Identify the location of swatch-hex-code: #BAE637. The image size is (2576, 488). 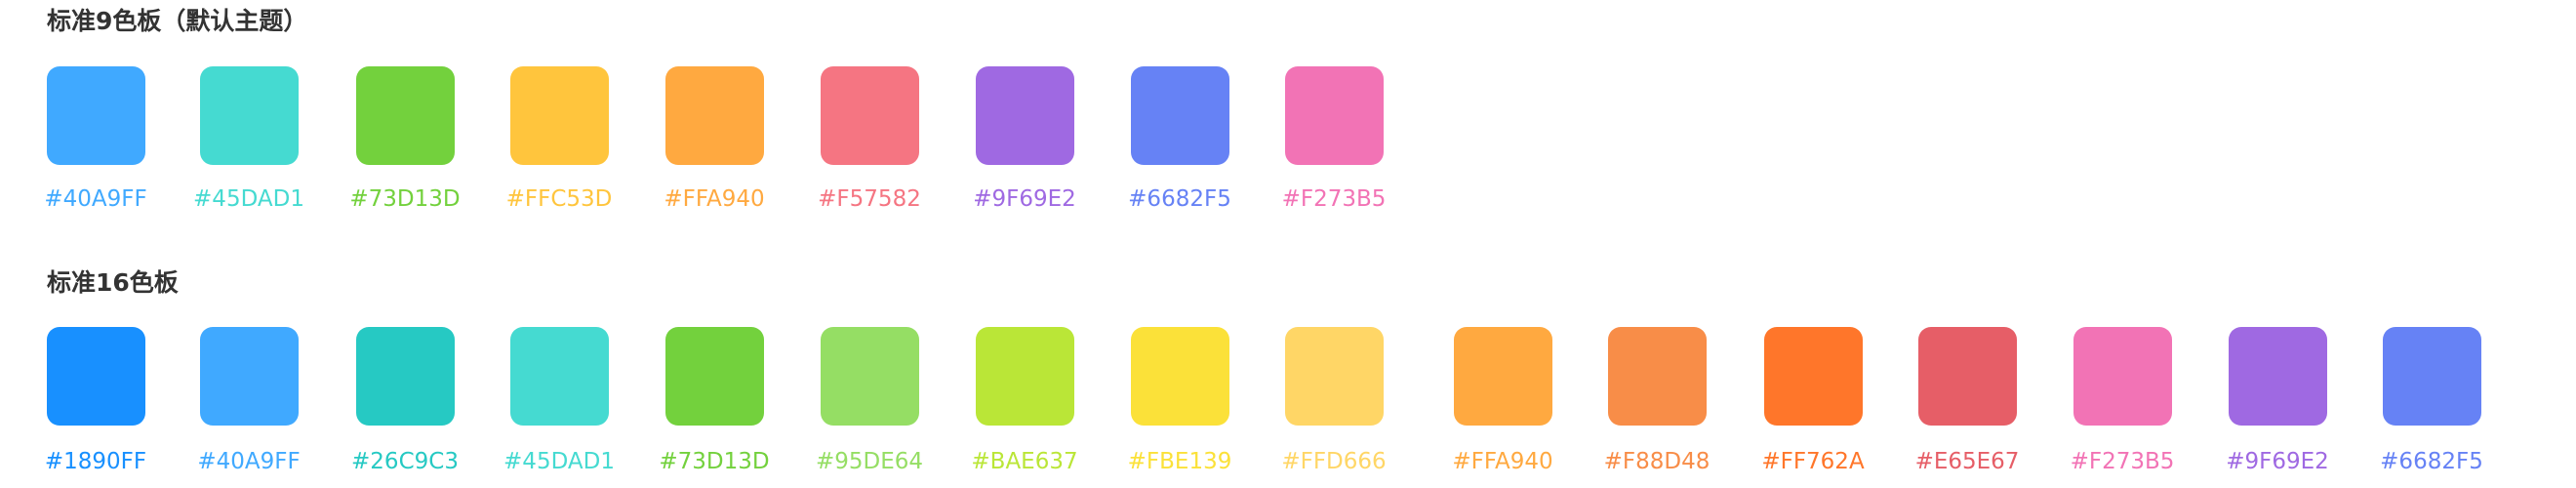
(1024, 461).